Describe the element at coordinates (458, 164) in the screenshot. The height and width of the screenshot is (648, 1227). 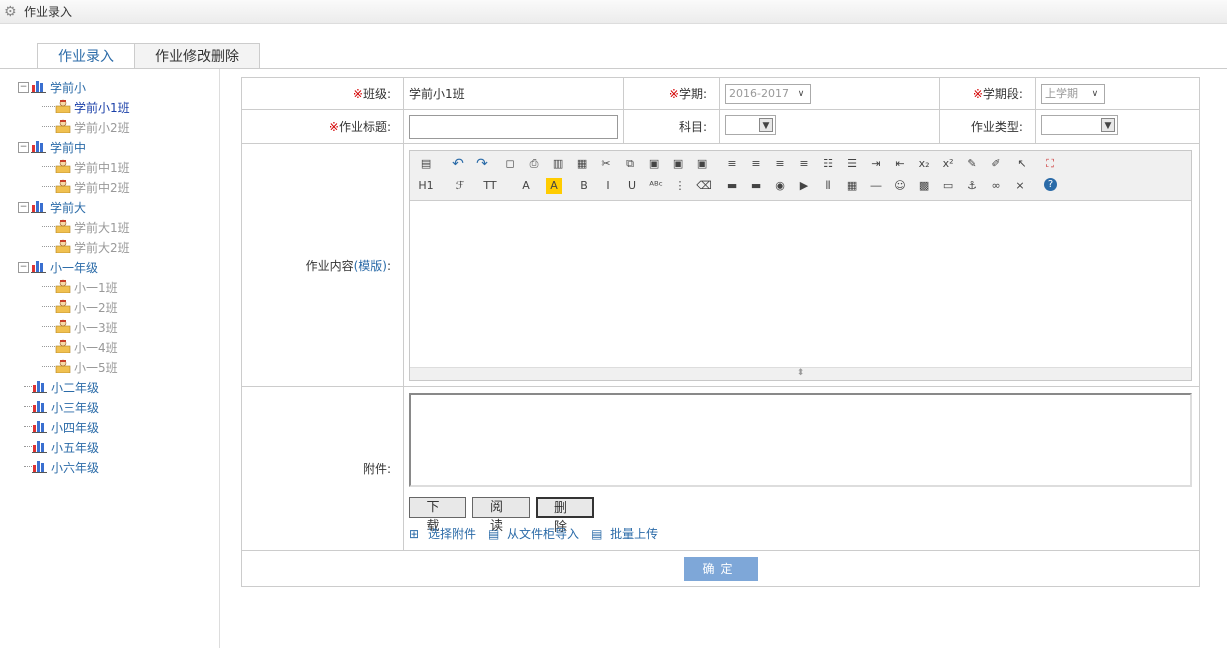
I see `undo-icon: ↶` at that location.